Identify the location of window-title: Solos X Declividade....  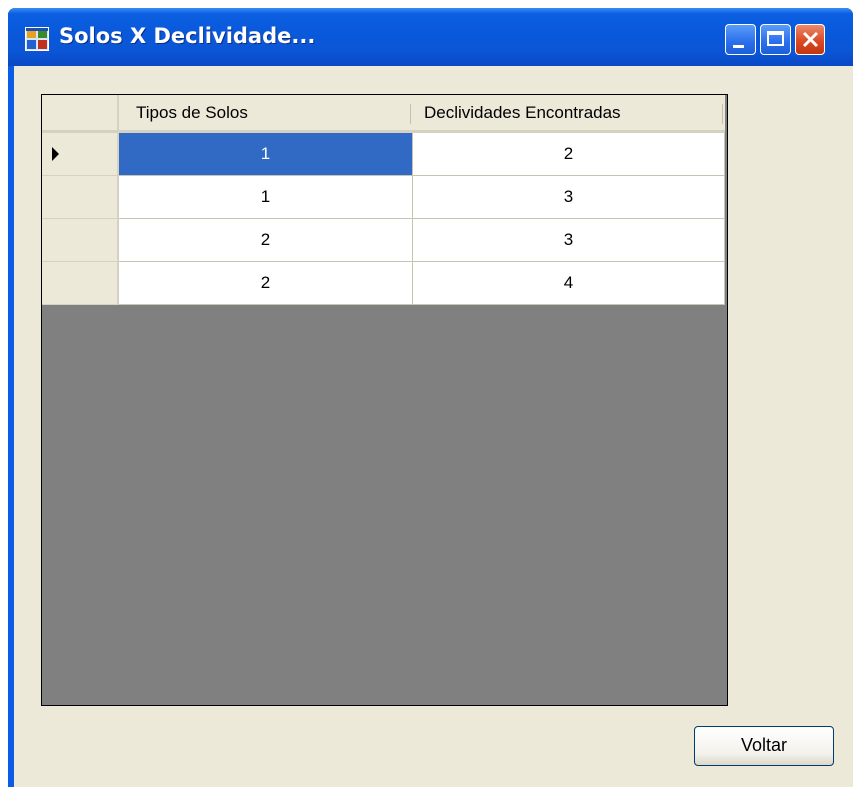
(187, 36).